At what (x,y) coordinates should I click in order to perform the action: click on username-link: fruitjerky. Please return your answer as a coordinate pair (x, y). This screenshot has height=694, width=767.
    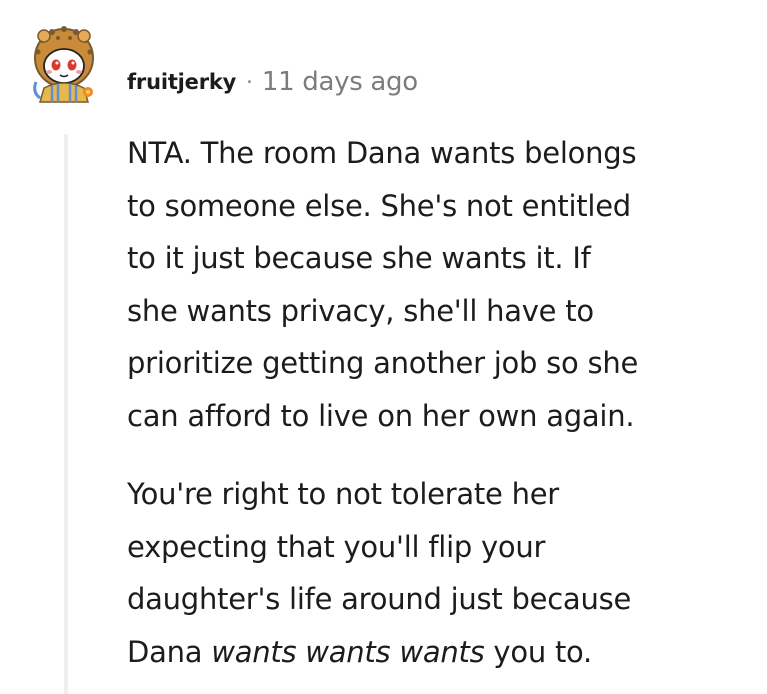
    Looking at the image, I should click on (181, 82).